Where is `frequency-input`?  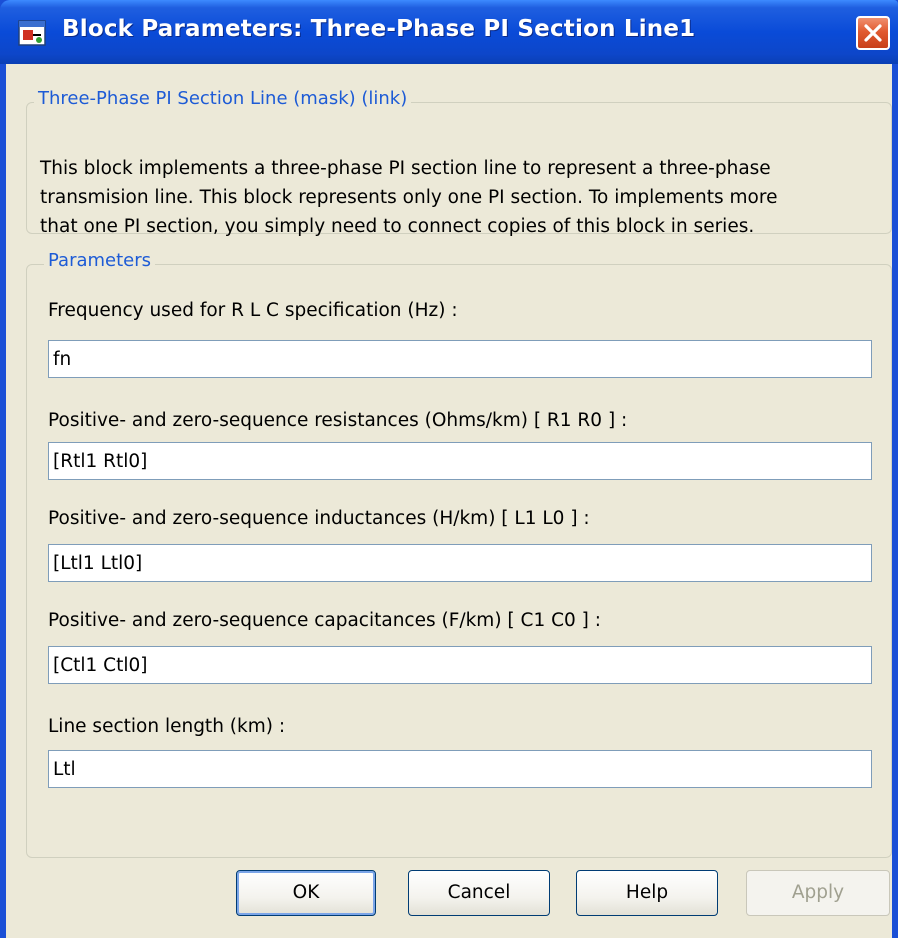
frequency-input is located at coordinates (460, 359).